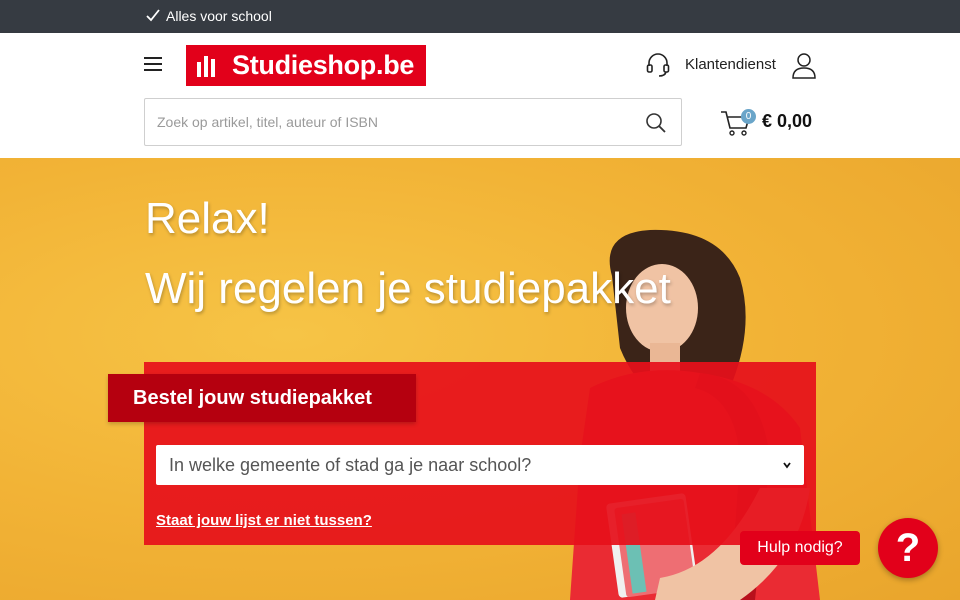 This screenshot has width=960, height=600. I want to click on top-announcement-bar: Alles voor school, so click(480, 16).